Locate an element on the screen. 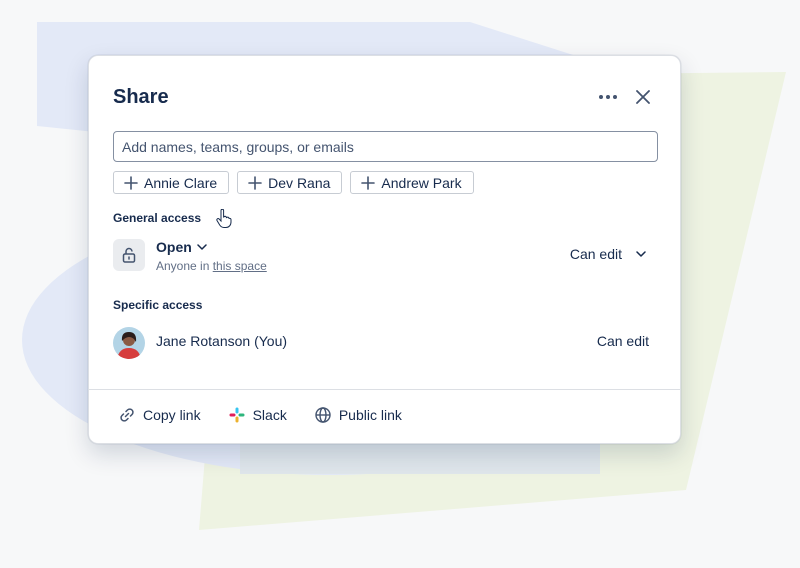 This screenshot has height=568, width=800. people-search-input is located at coordinates (385, 146).